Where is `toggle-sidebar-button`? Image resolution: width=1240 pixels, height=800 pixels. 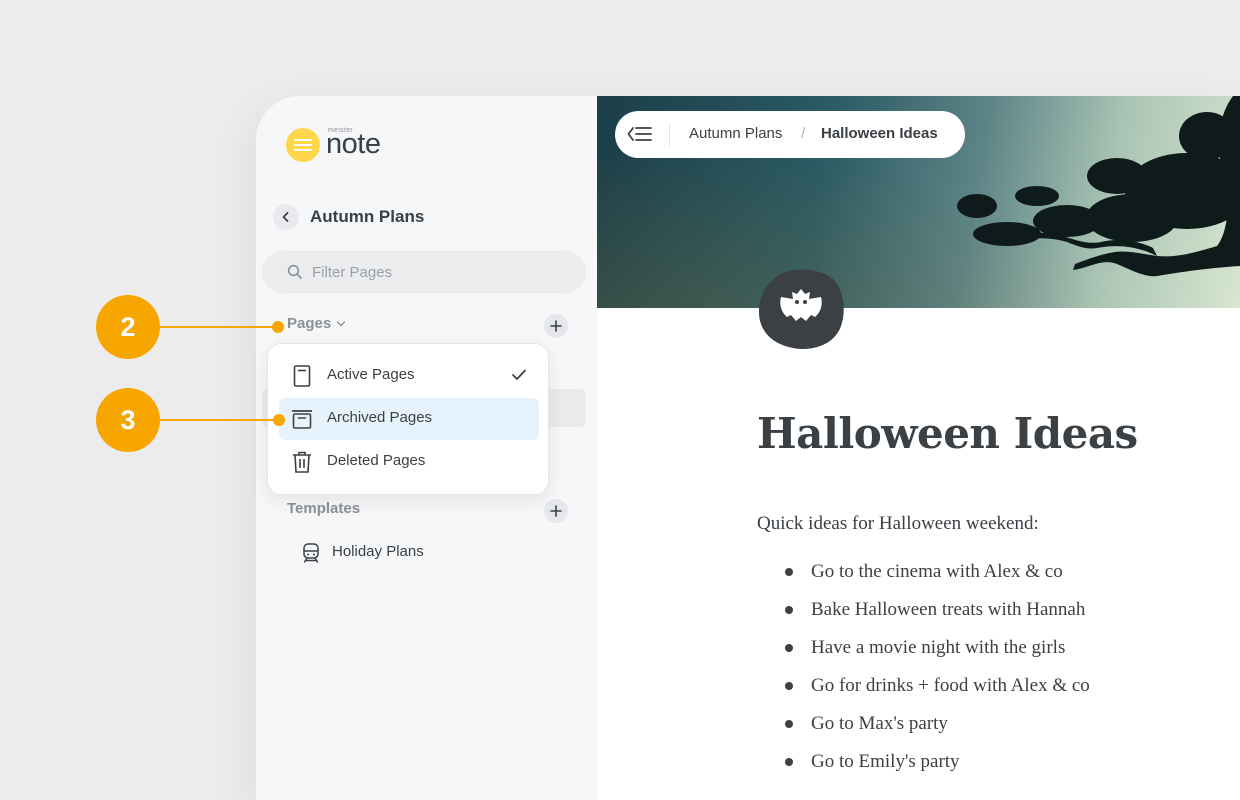
toggle-sidebar-button is located at coordinates (640, 134).